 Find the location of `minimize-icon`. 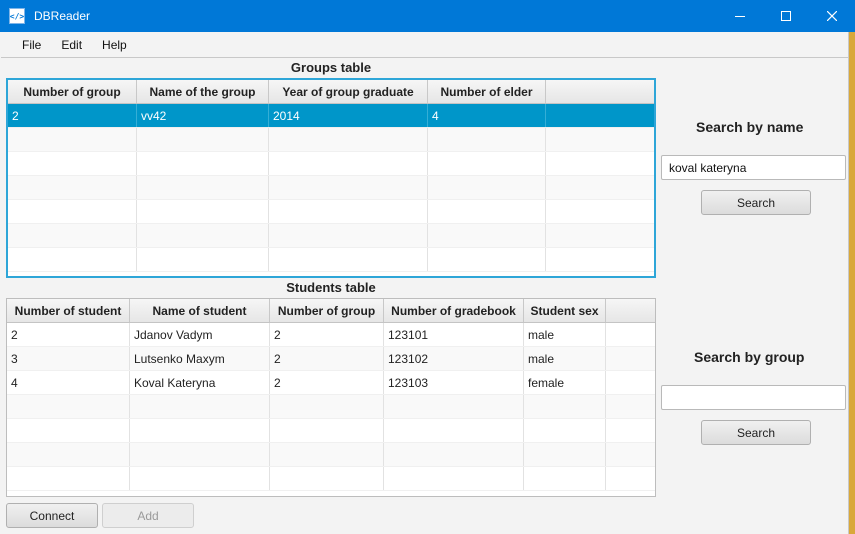

minimize-icon is located at coordinates (740, 16).